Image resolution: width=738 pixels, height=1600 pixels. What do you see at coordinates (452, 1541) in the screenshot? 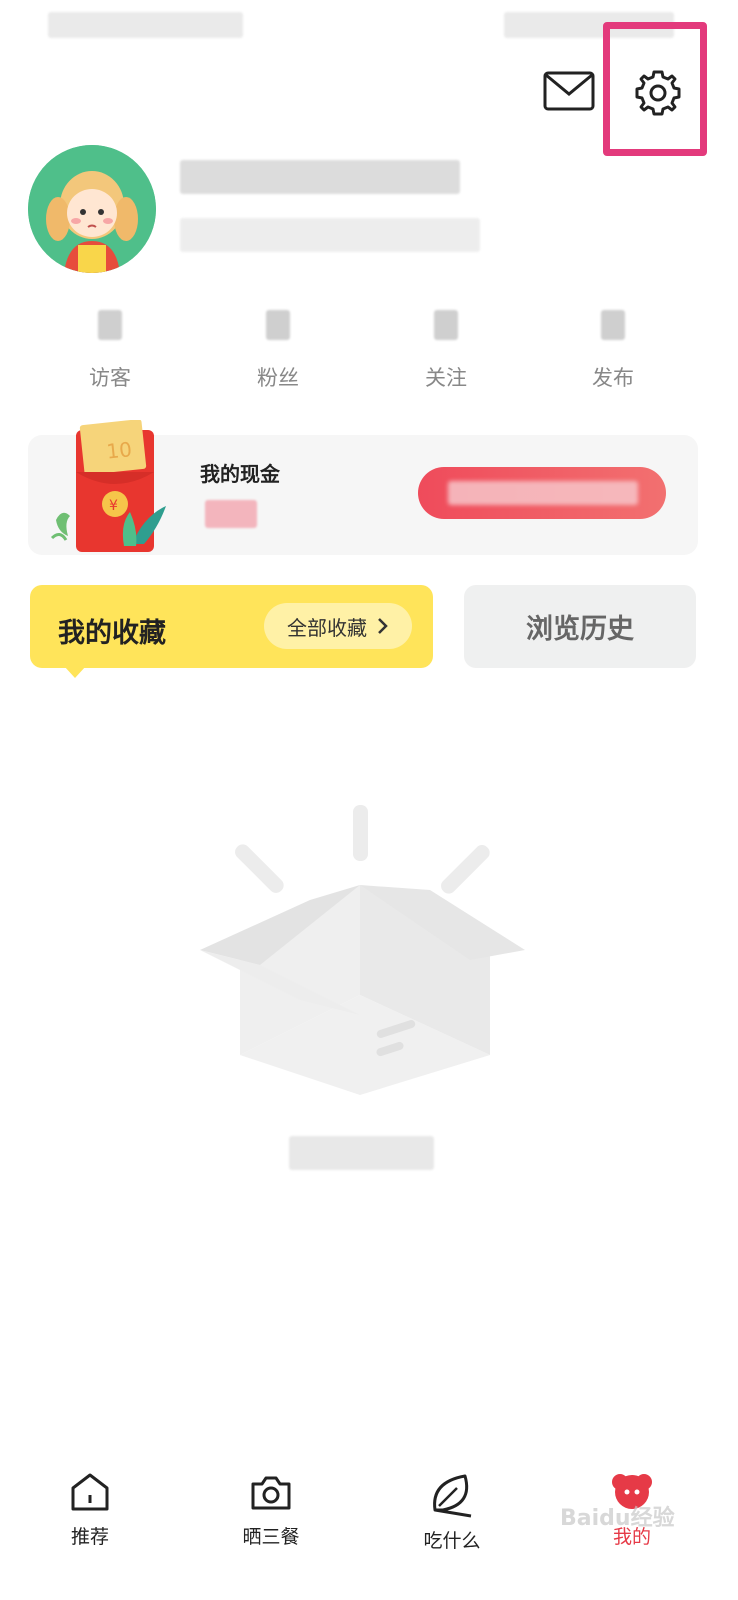
I see `nav-label: 吃什么` at bounding box center [452, 1541].